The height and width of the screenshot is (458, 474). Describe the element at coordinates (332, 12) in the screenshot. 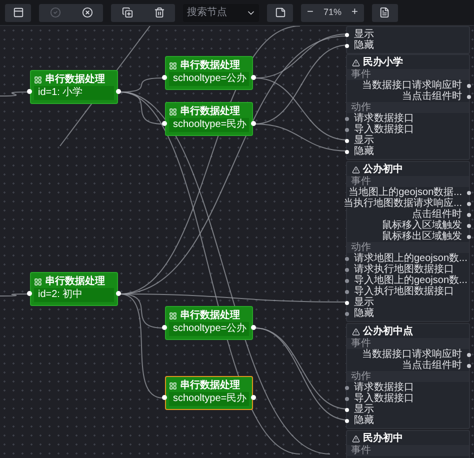

I see `zoom-level: 71%` at that location.